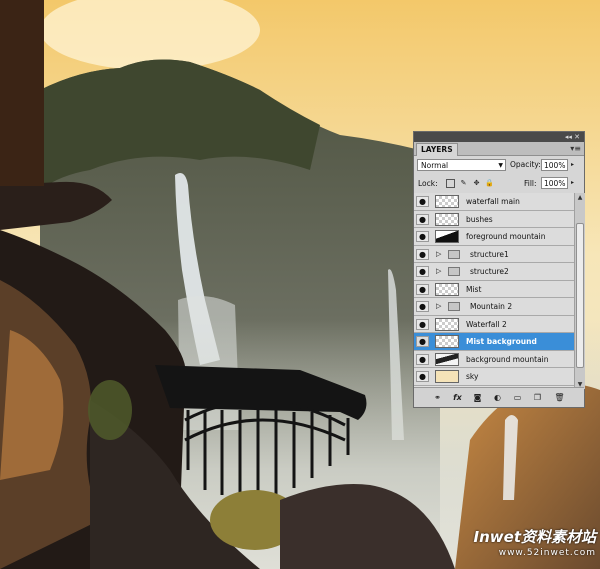 The image size is (600, 569). I want to click on adjustment-layer-icon: ◐, so click(497, 397).